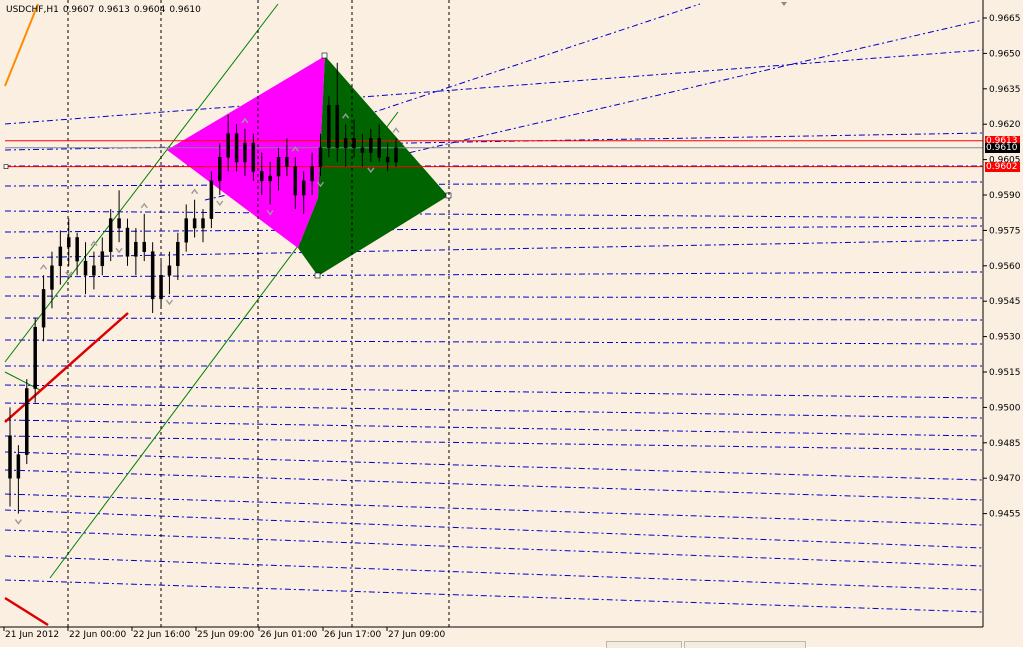 The image size is (1023, 648). What do you see at coordinates (114, 10) in the screenshot?
I see `ohlc-high: 0.9613` at bounding box center [114, 10].